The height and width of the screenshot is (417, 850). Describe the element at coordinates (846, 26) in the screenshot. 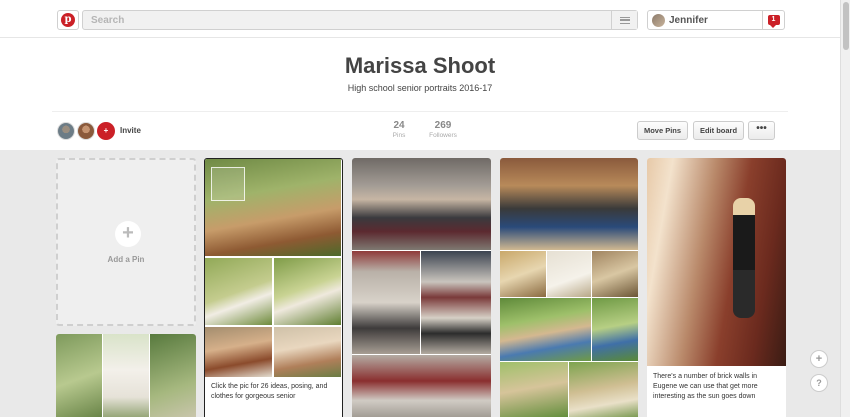

I see `scrollbar-thumb` at that location.